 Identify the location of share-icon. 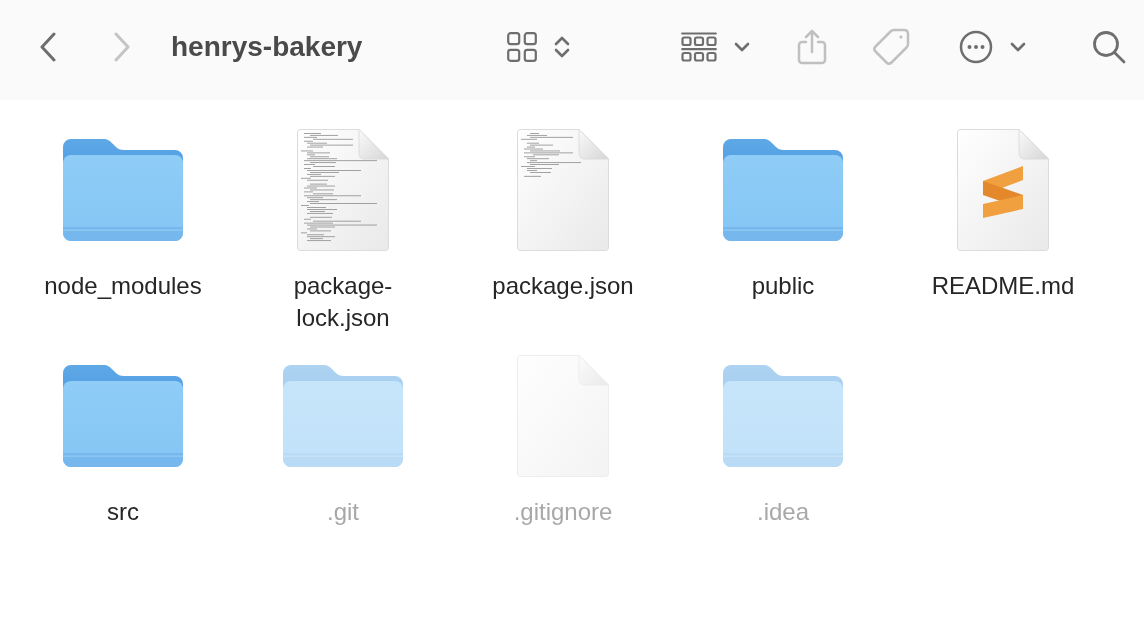
(812, 47).